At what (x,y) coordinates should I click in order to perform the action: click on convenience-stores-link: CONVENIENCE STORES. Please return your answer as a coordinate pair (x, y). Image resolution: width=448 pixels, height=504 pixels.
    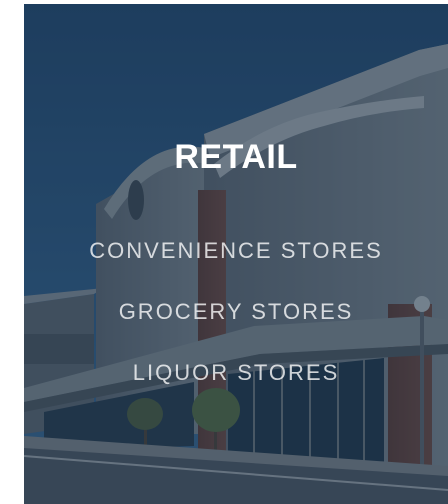
    Looking at the image, I should click on (236, 250).